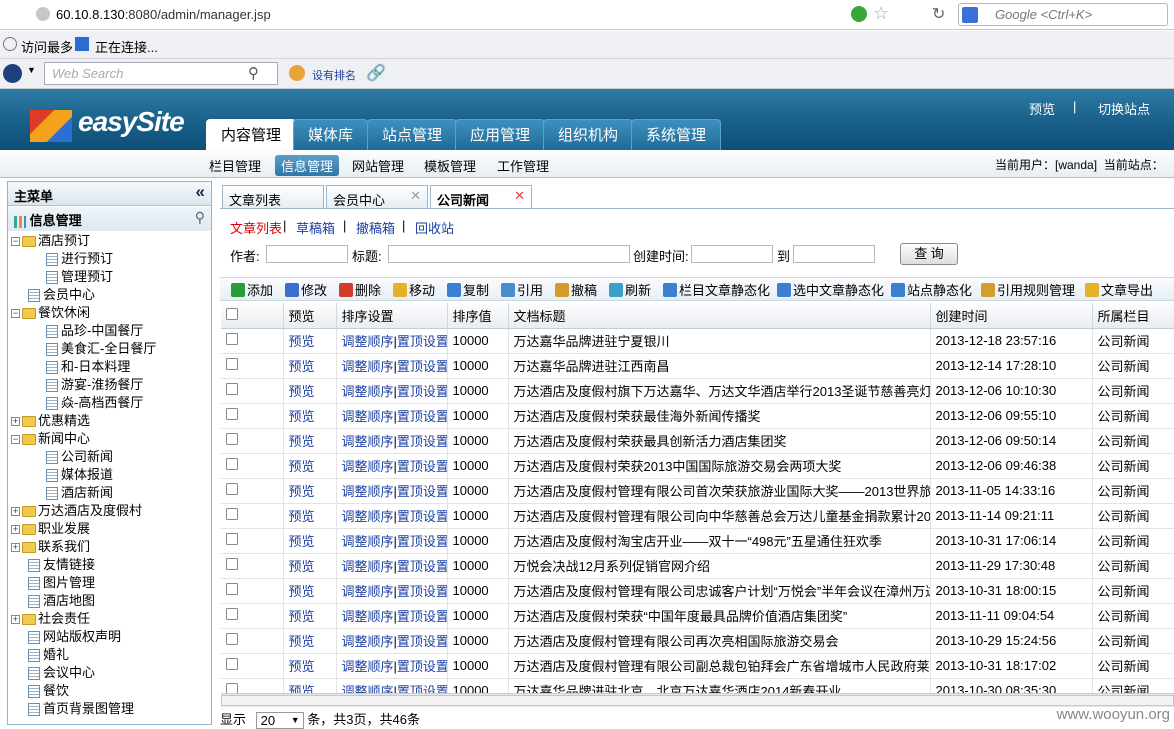 The width and height of the screenshot is (1174, 729). I want to click on site-static-button: 站点静态化, so click(931, 289).